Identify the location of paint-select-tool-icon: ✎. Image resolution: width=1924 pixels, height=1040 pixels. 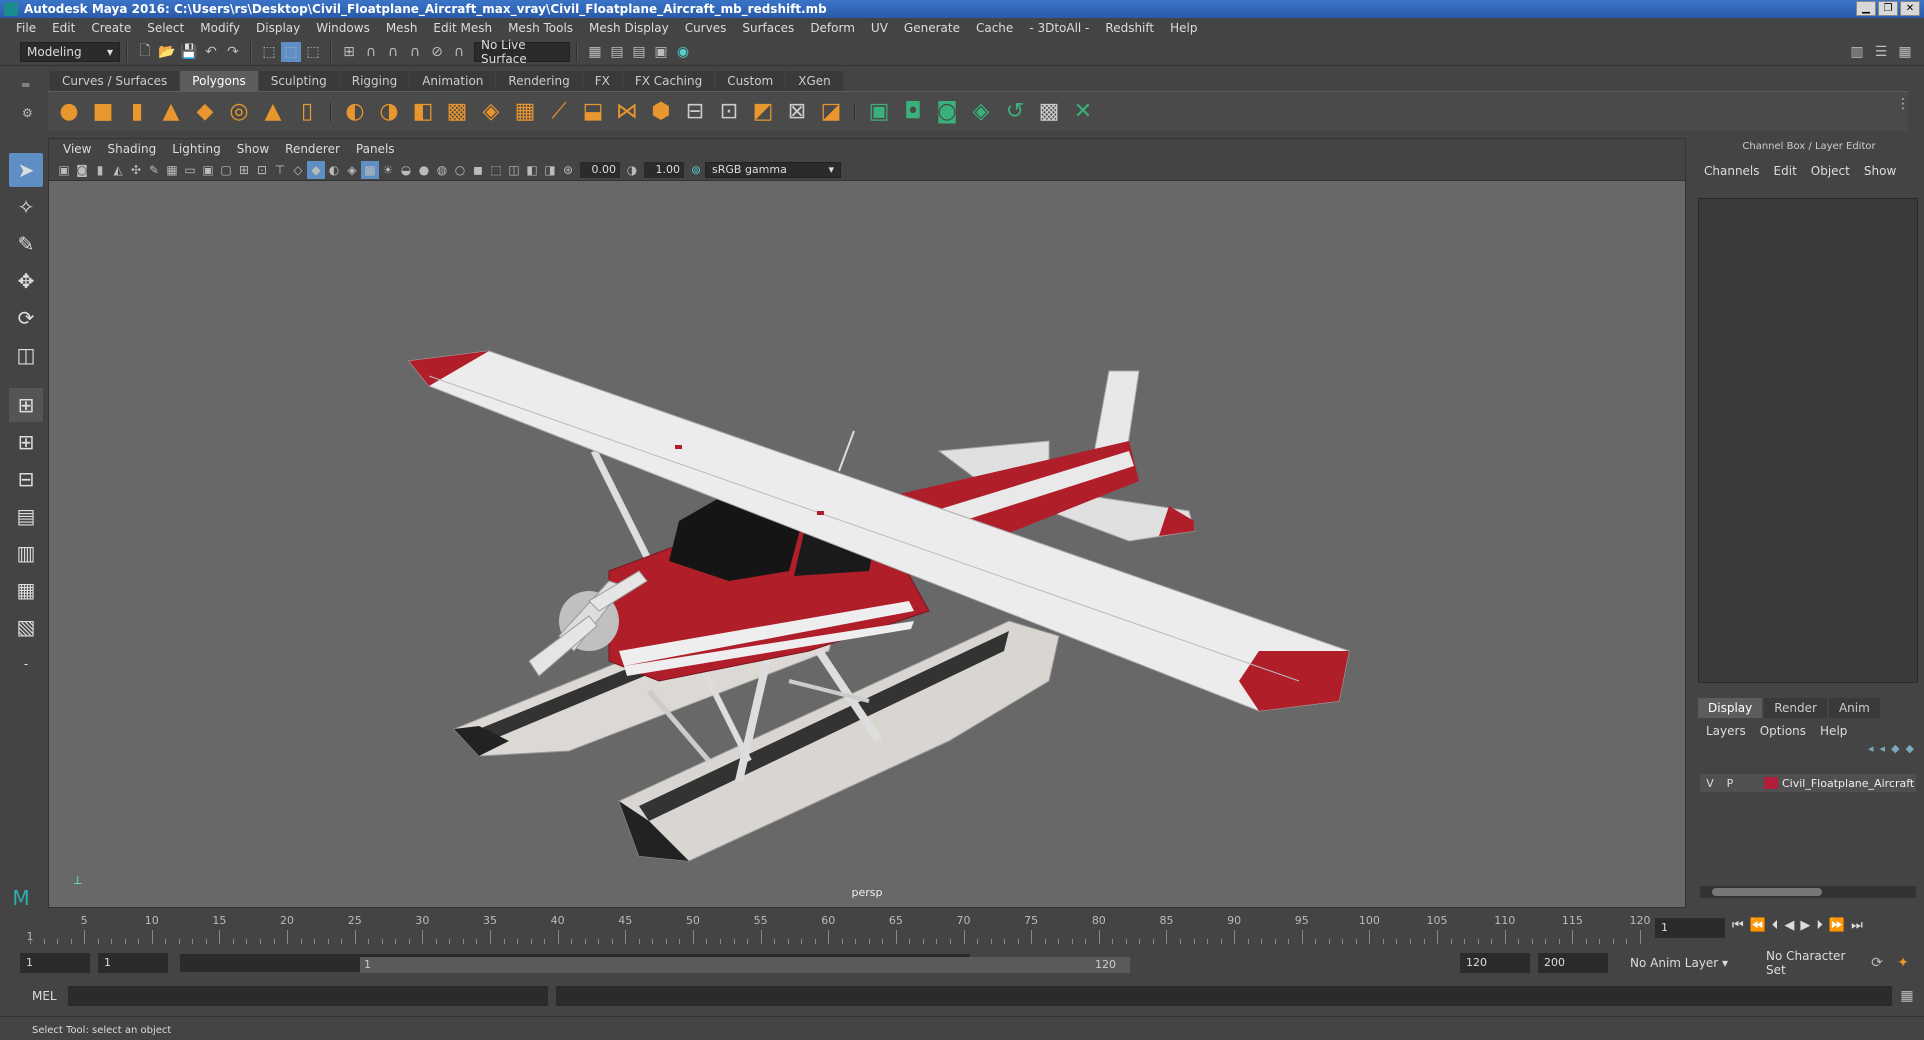
(26, 244).